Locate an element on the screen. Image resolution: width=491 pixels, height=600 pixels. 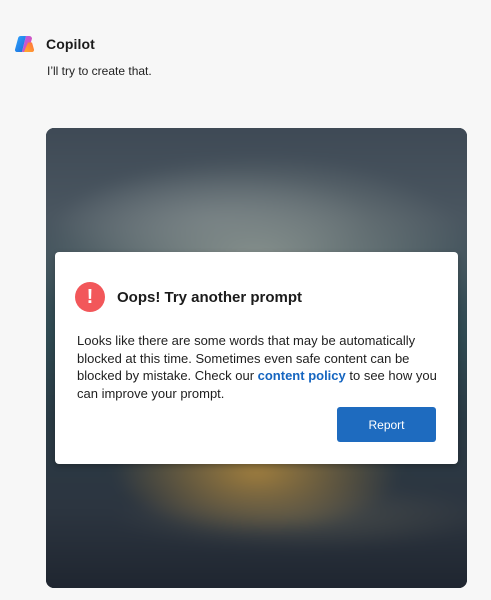
error-exclamation-icon: ! is located at coordinates (90, 297).